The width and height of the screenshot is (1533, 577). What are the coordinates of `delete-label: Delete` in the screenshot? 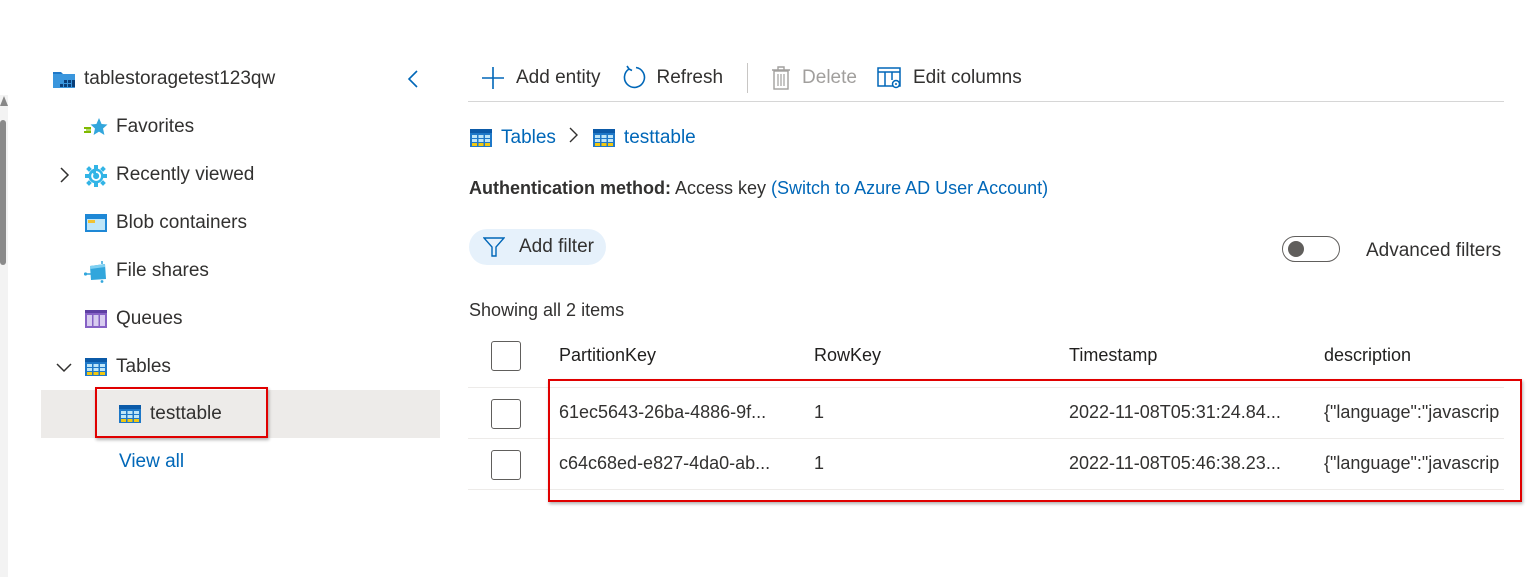 It's located at (829, 77).